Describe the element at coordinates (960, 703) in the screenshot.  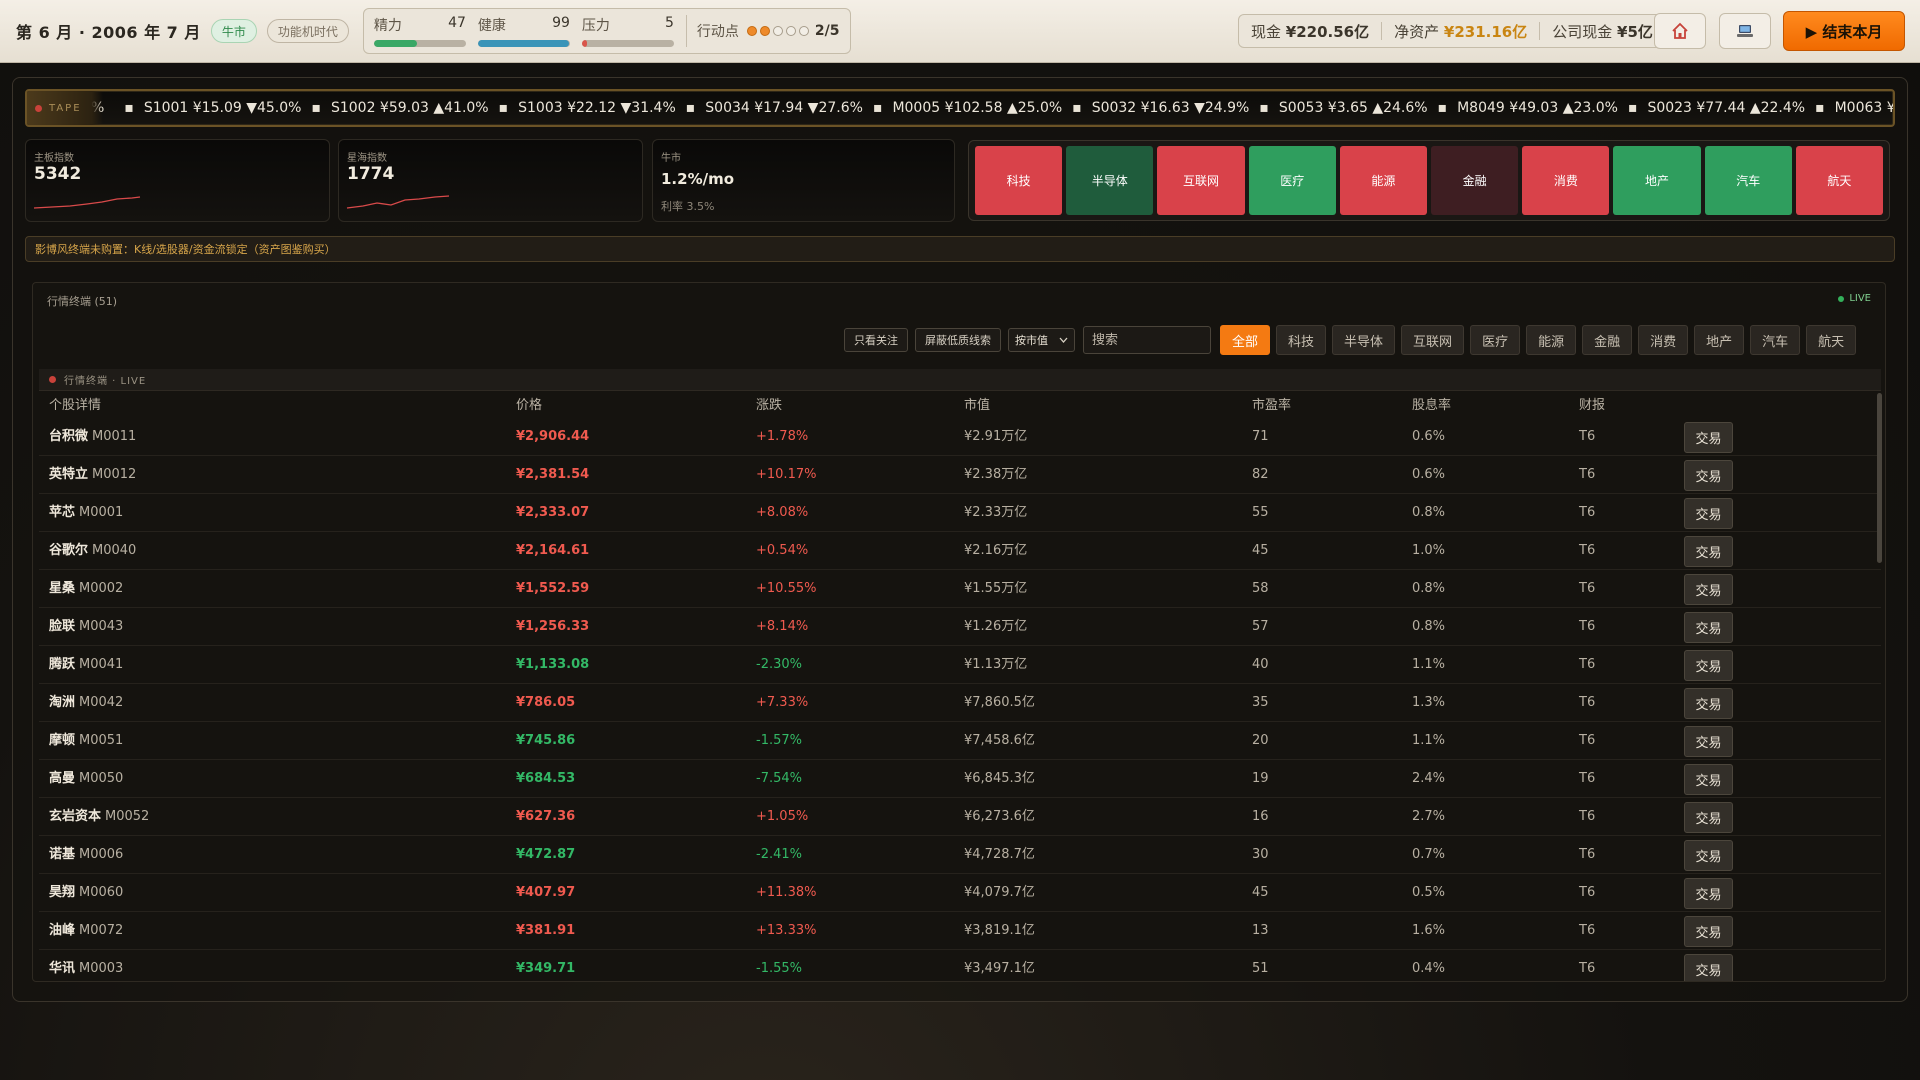
I see `table-row: 淘洲 M0042 ¥786.05 +7.33% ¥7,860.5亿 35 1.3% T6 交易` at that location.